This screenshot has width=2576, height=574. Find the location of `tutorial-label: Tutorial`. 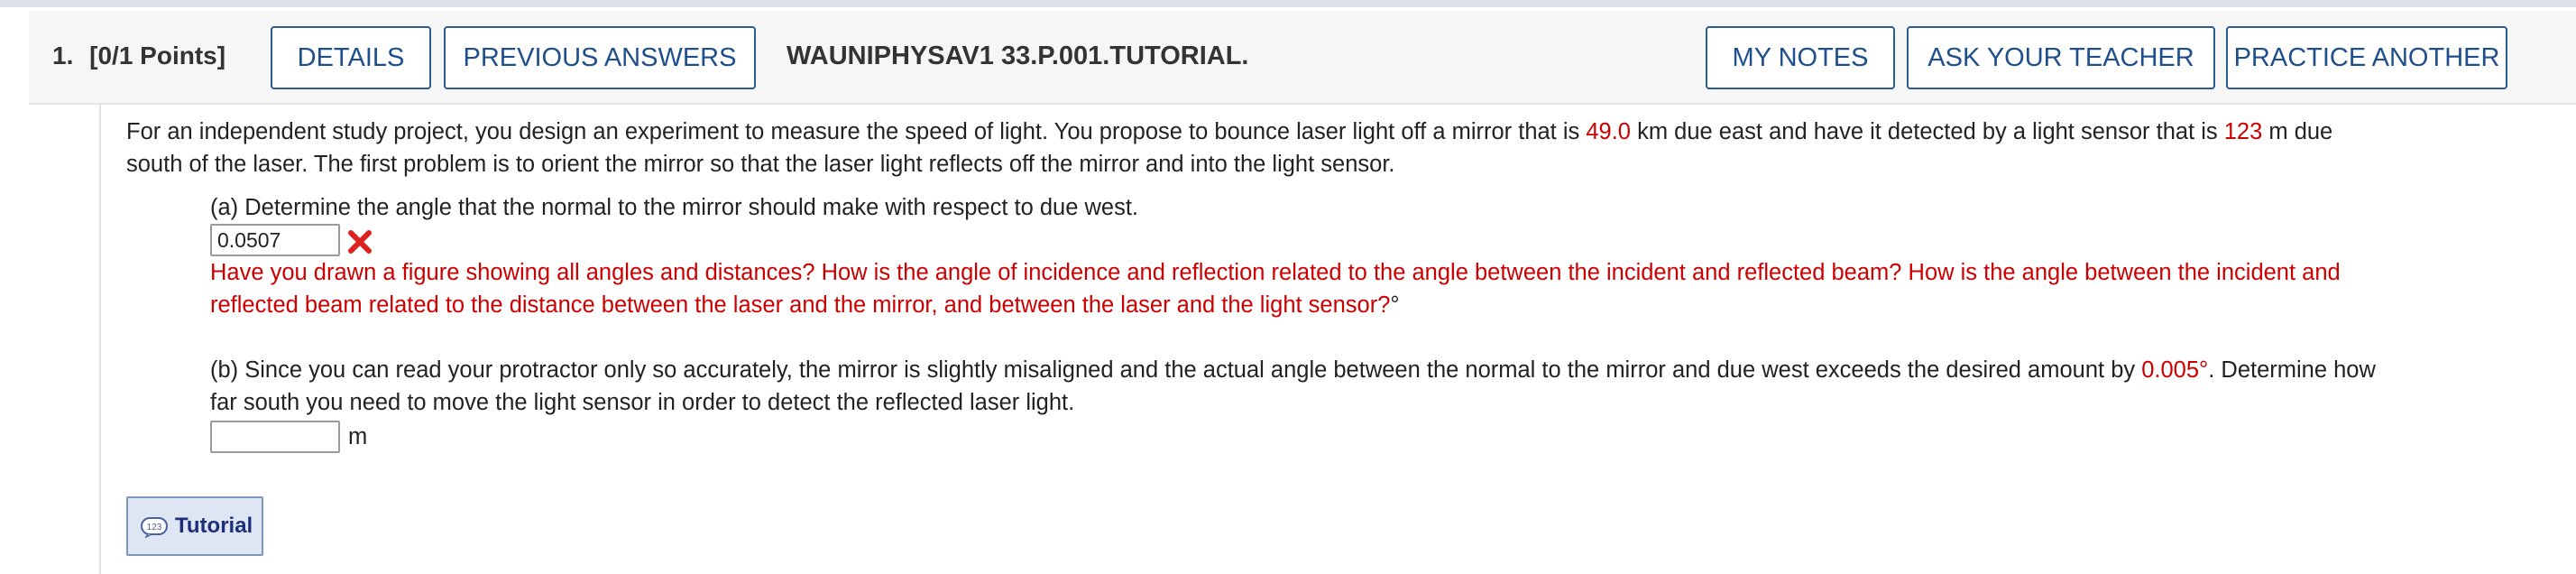

tutorial-label: Tutorial is located at coordinates (214, 526).